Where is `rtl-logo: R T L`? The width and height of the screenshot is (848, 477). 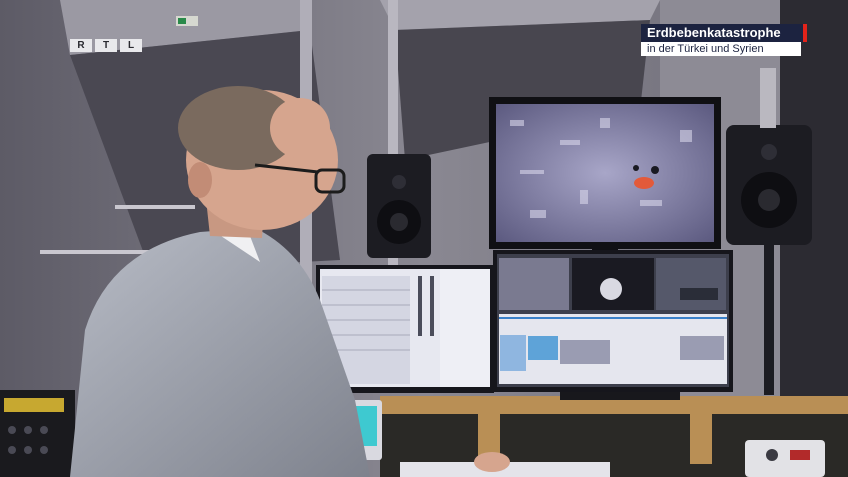 rtl-logo: R T L is located at coordinates (106, 45).